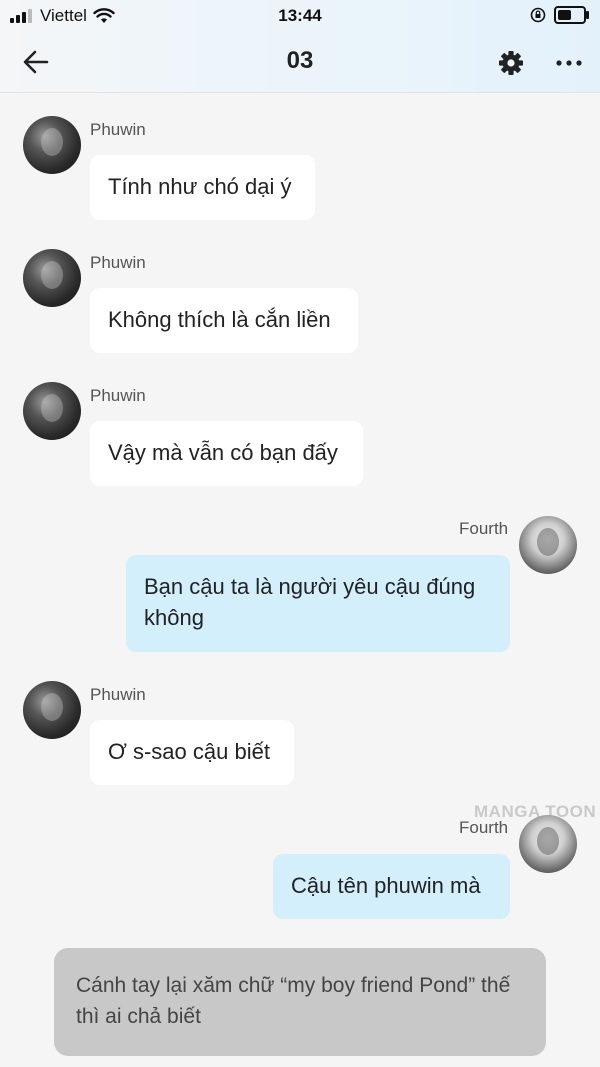 The image size is (600, 1067). What do you see at coordinates (391, 886) in the screenshot?
I see `message-bubble: Cậu tên phuwin mà` at bounding box center [391, 886].